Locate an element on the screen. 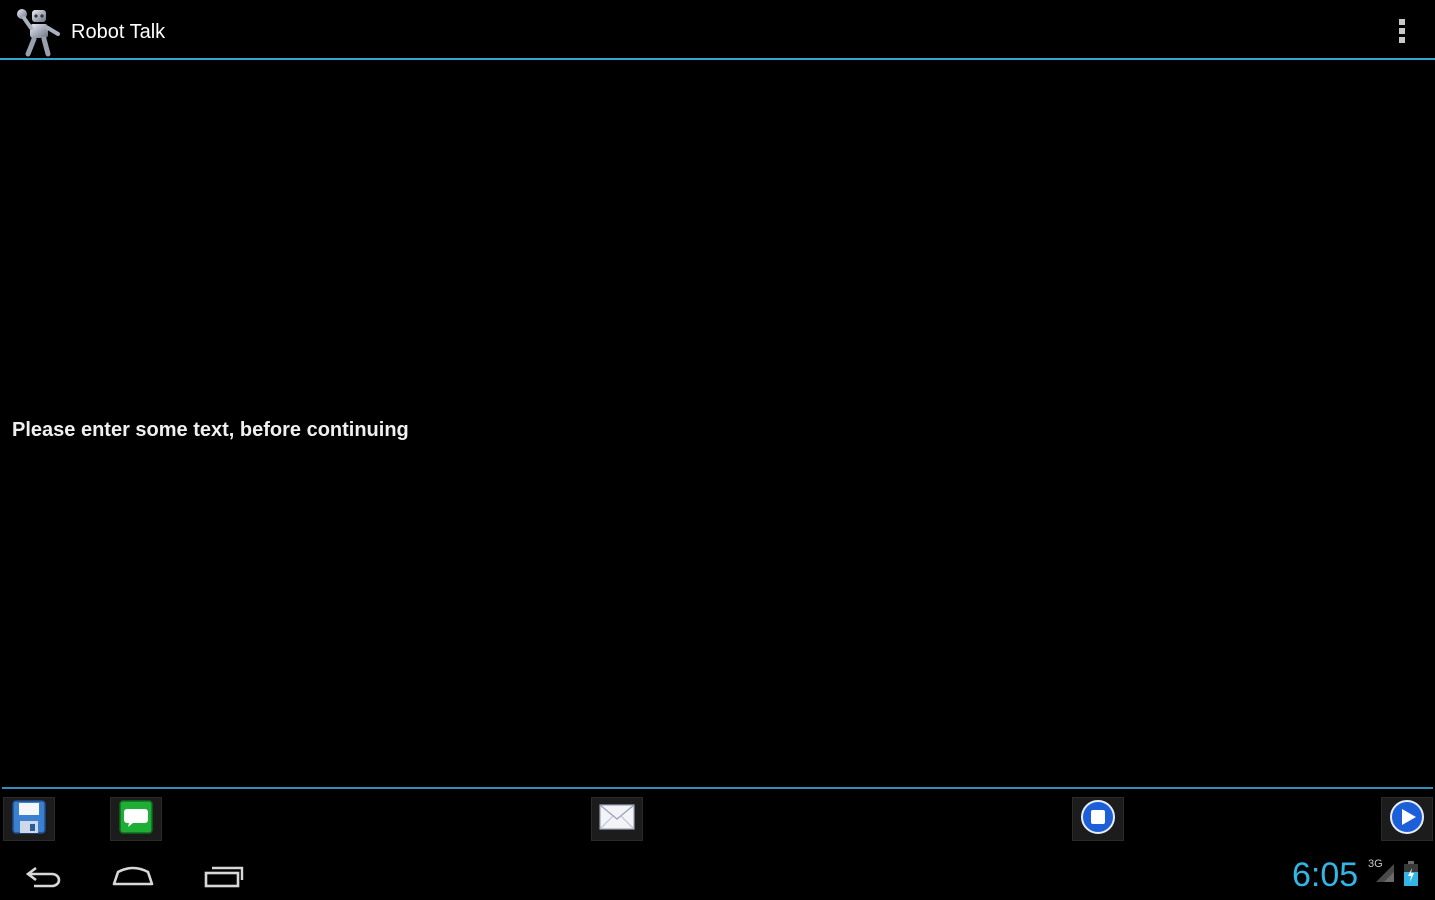 The height and width of the screenshot is (900, 1435). stop-icon is located at coordinates (1098, 819).